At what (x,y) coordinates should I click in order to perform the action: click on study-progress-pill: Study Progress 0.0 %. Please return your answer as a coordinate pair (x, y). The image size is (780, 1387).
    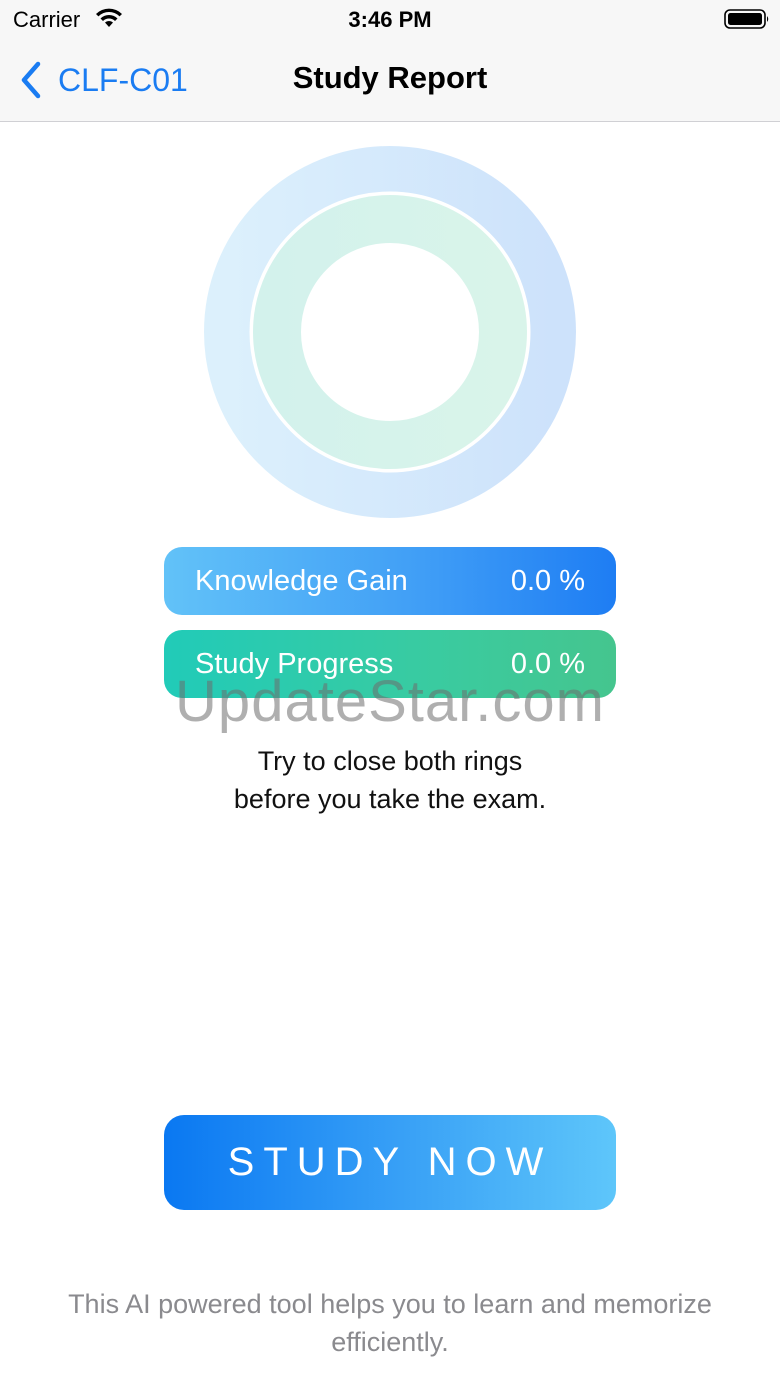
    Looking at the image, I should click on (390, 664).